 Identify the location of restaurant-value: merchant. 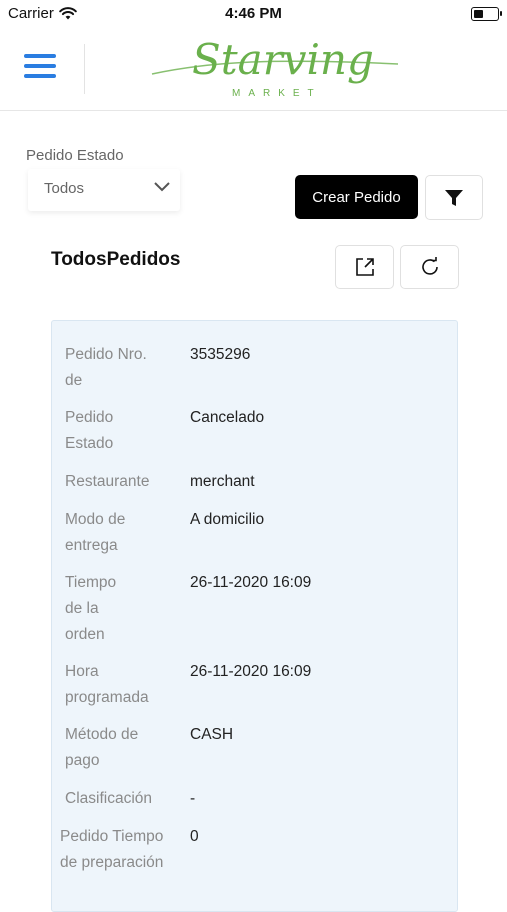
(222, 481).